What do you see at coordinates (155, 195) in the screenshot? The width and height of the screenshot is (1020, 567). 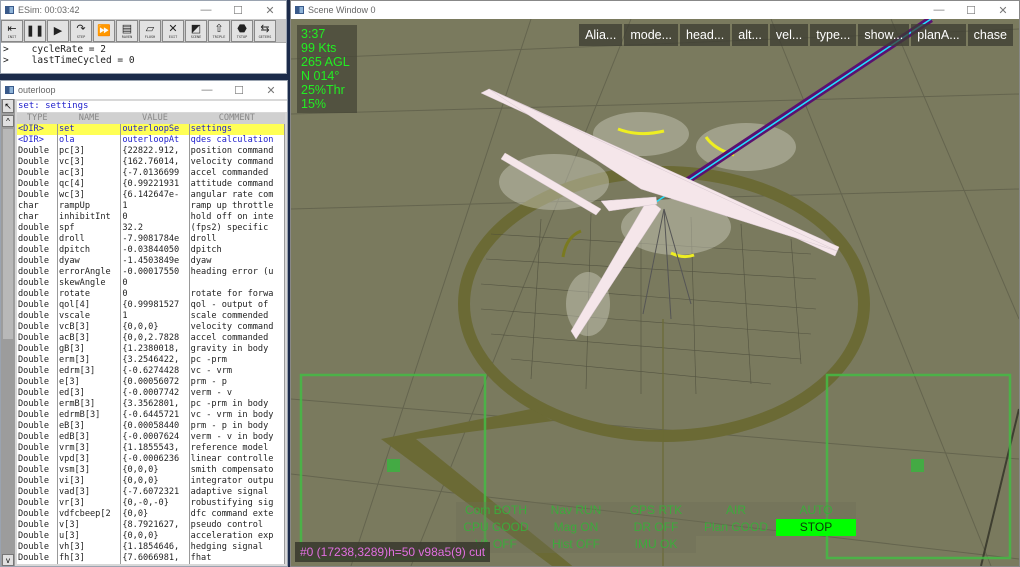 I see `cell-value: {6.142647e-` at bounding box center [155, 195].